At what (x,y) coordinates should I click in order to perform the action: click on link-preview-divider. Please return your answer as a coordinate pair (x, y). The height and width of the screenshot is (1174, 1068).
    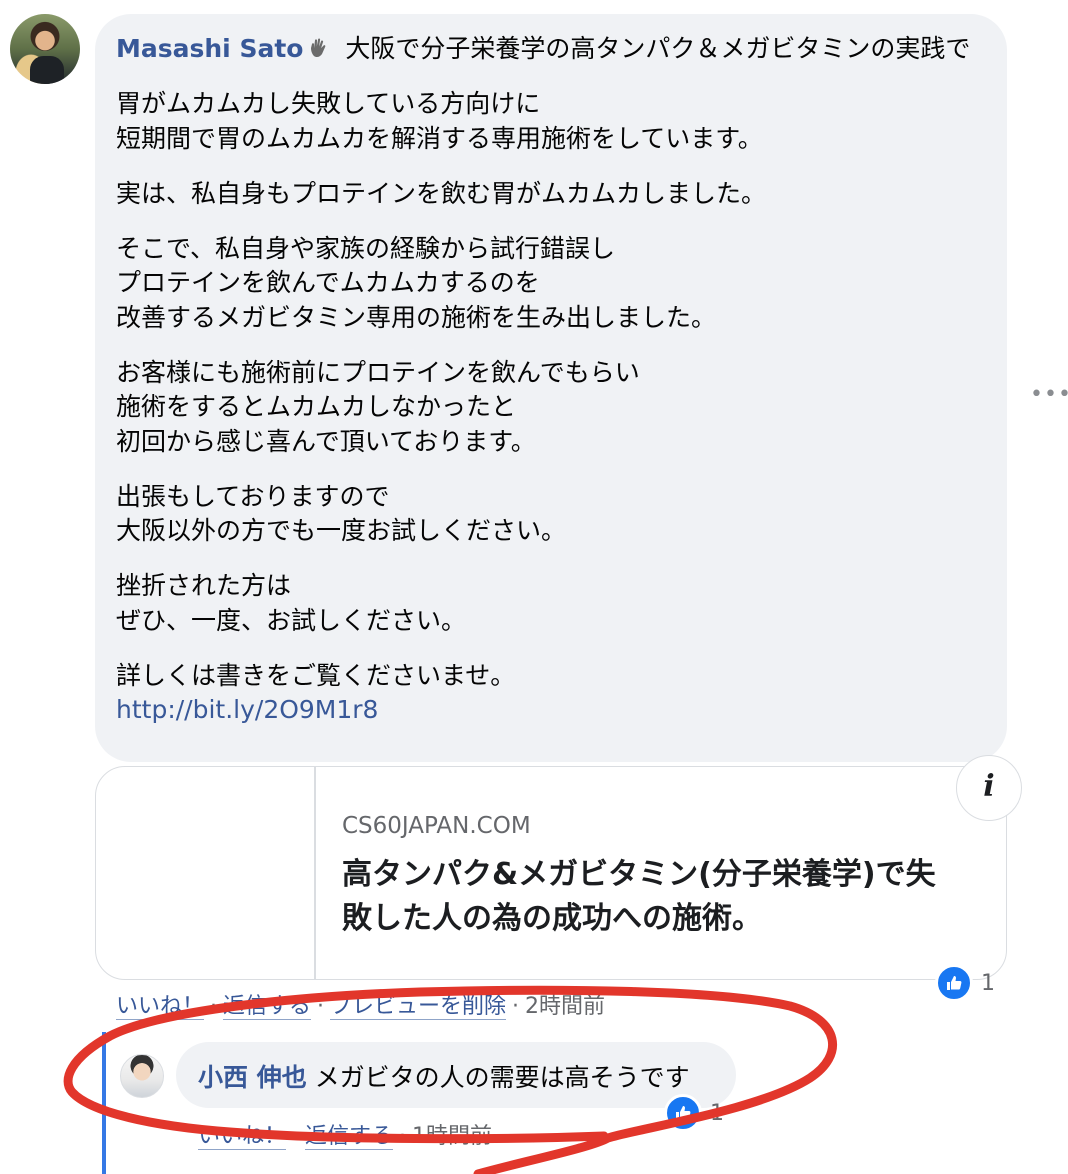
    Looking at the image, I should click on (315, 873).